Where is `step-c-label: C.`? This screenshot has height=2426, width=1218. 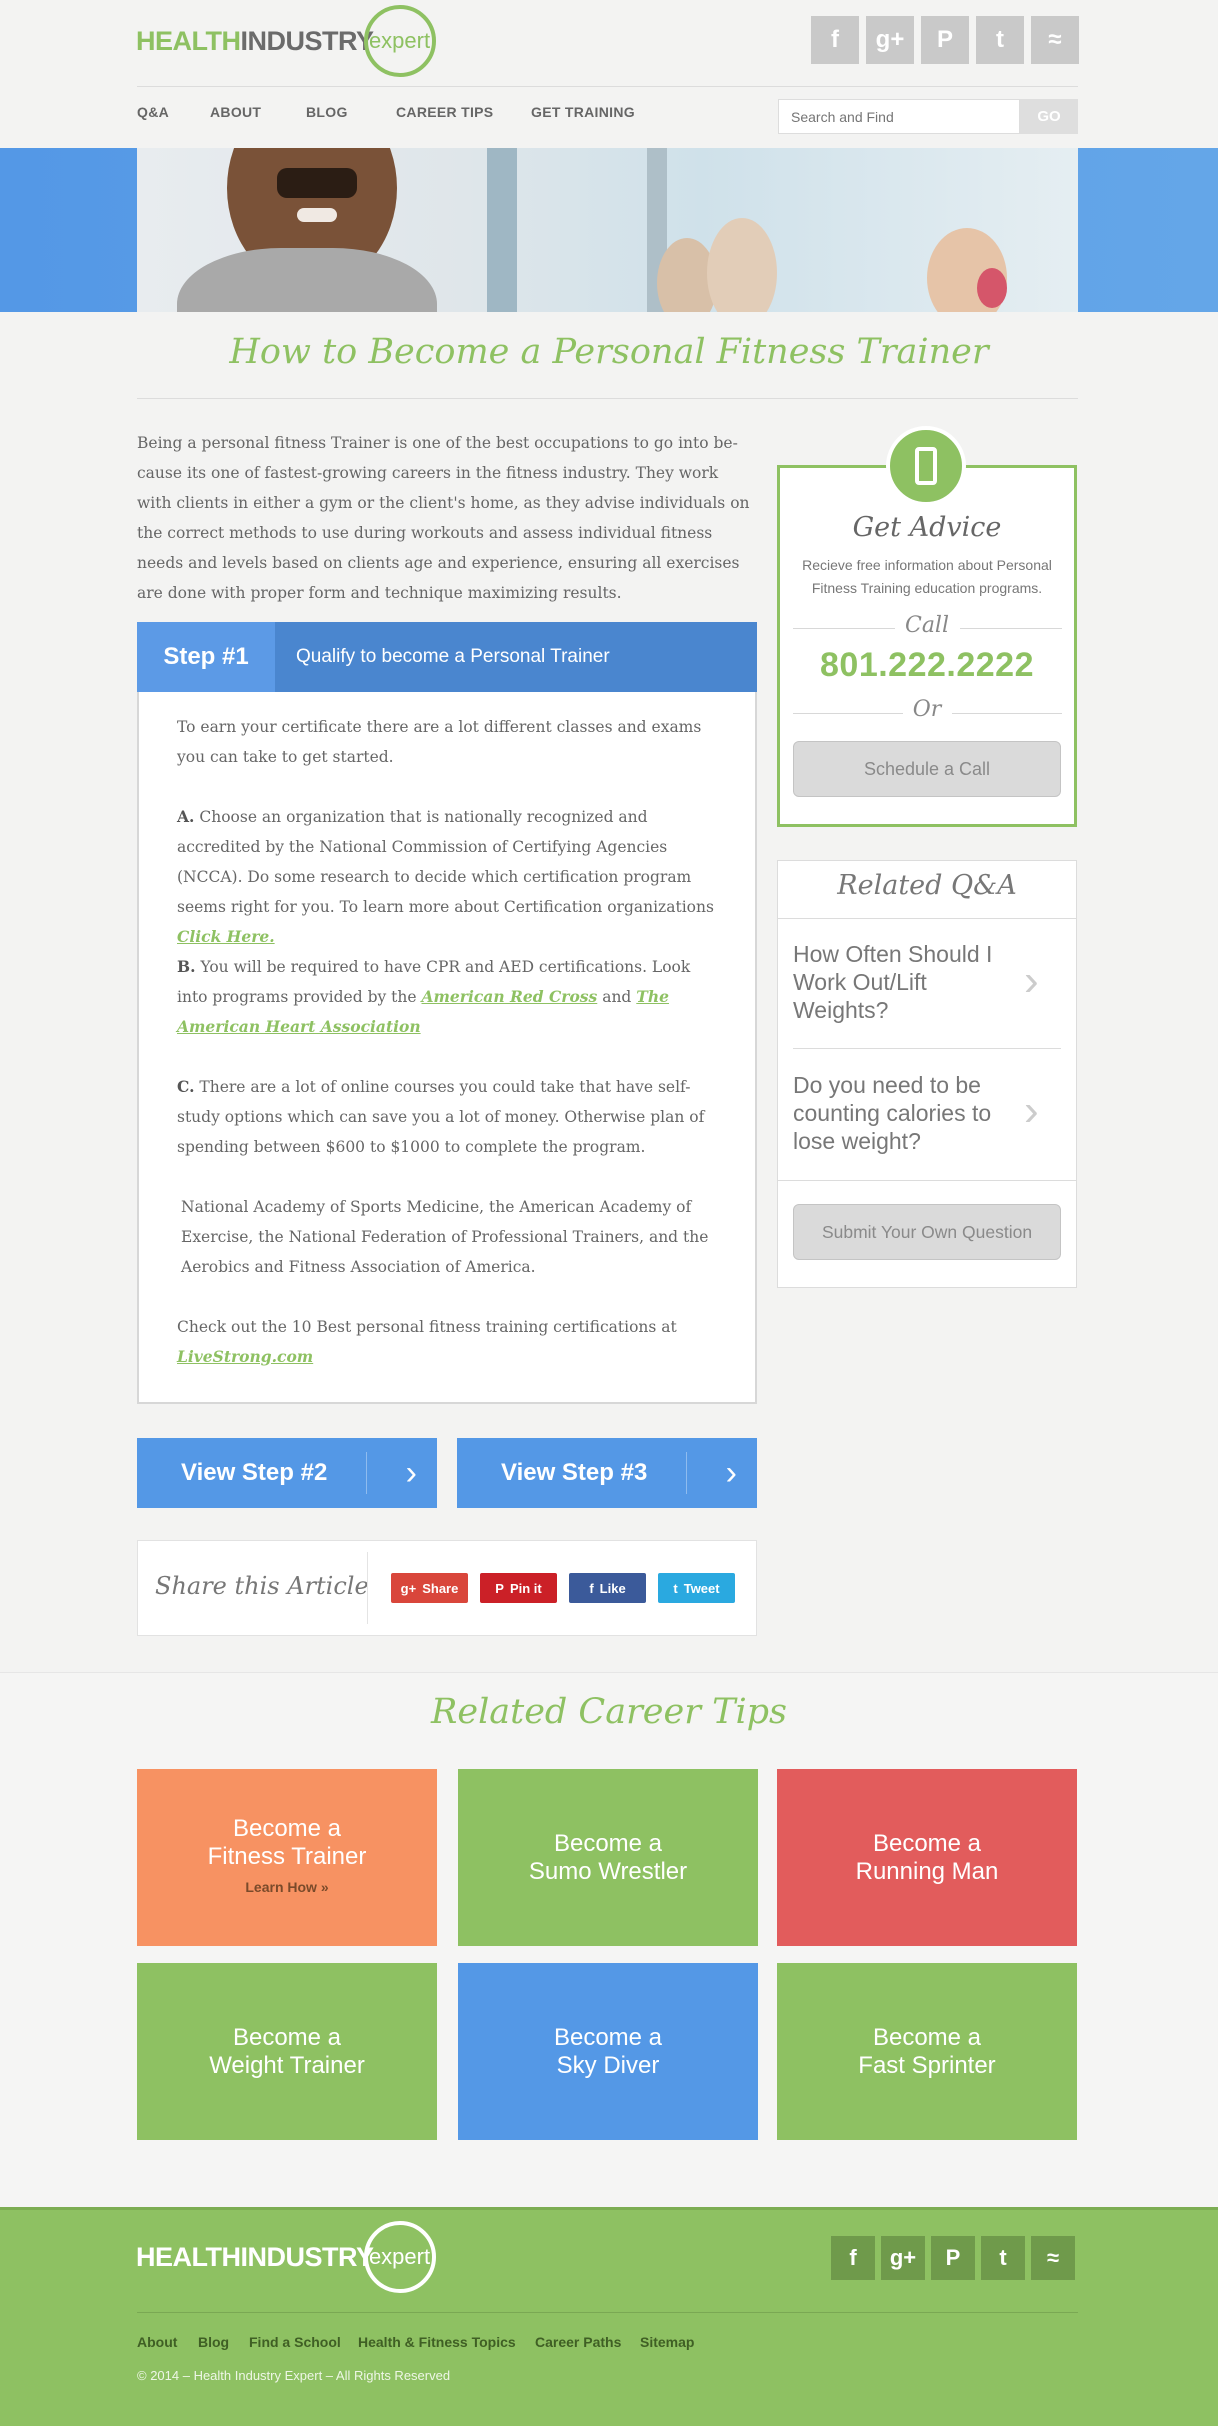 step-c-label: C. is located at coordinates (186, 1086).